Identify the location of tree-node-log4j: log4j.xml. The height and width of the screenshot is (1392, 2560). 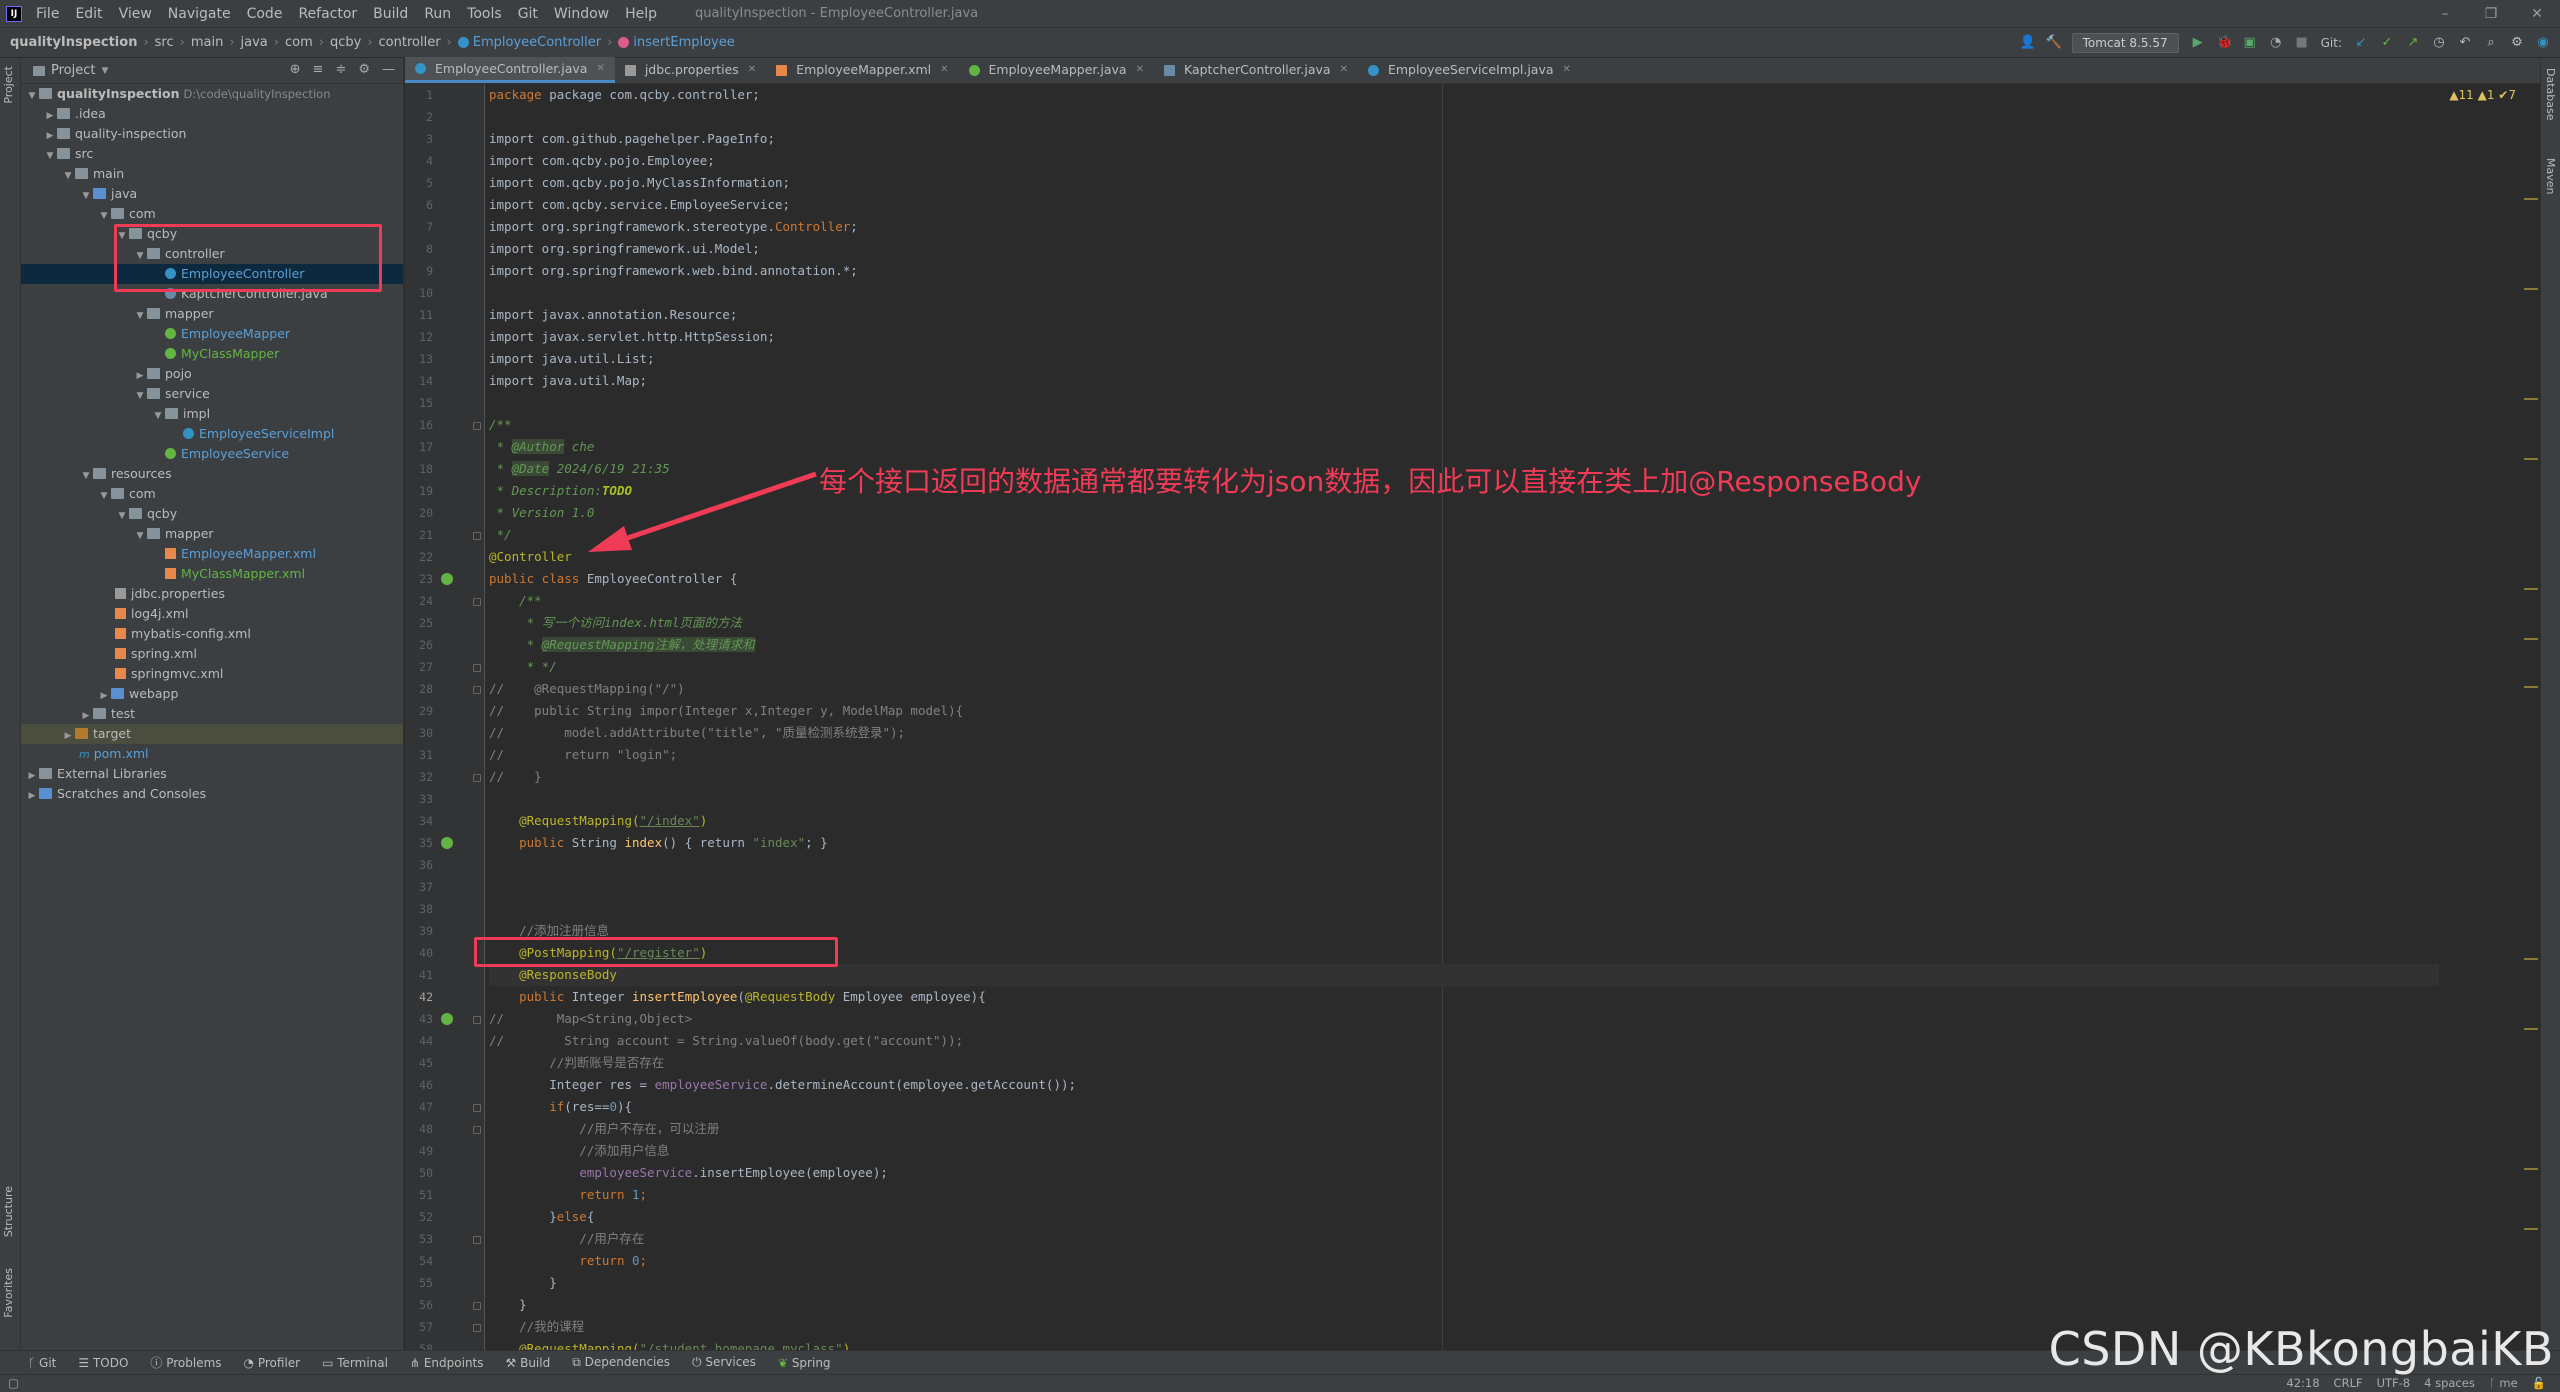
(212, 614).